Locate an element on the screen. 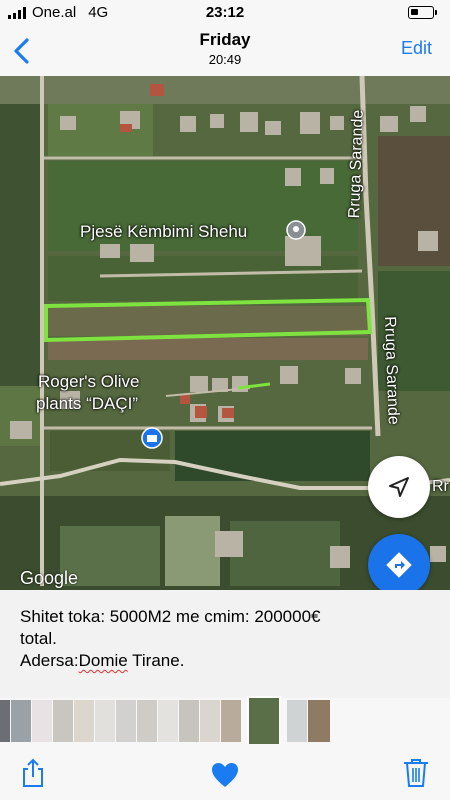  thumbnail-strip is located at coordinates (225, 721).